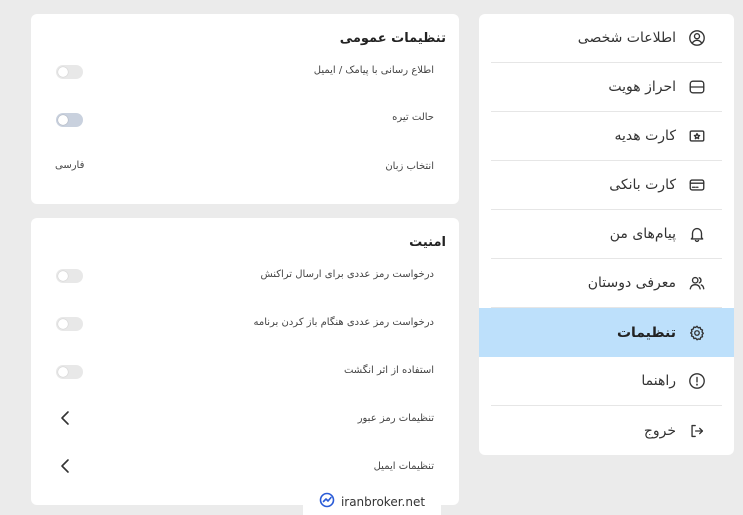 The width and height of the screenshot is (743, 515). Describe the element at coordinates (642, 87) in the screenshot. I see `sidebar-item-label: احراز هویت` at that location.